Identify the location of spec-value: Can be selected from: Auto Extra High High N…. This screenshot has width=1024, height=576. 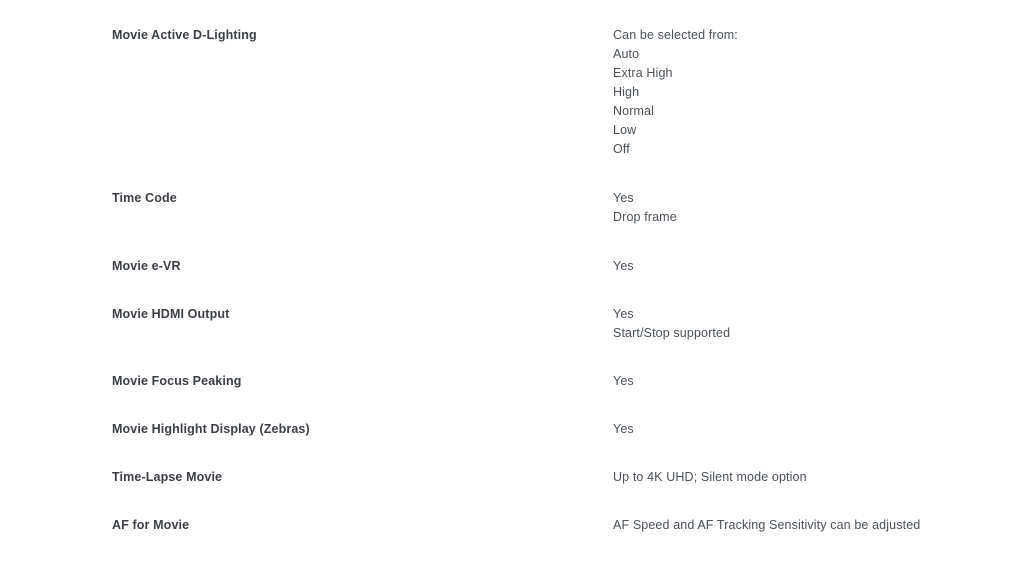
(813, 92).